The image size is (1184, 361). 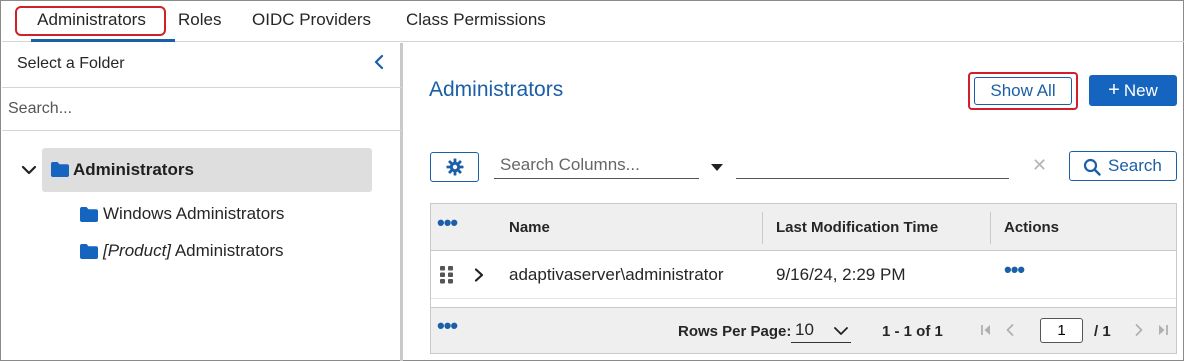 I want to click on search-value-input, so click(x=872, y=164).